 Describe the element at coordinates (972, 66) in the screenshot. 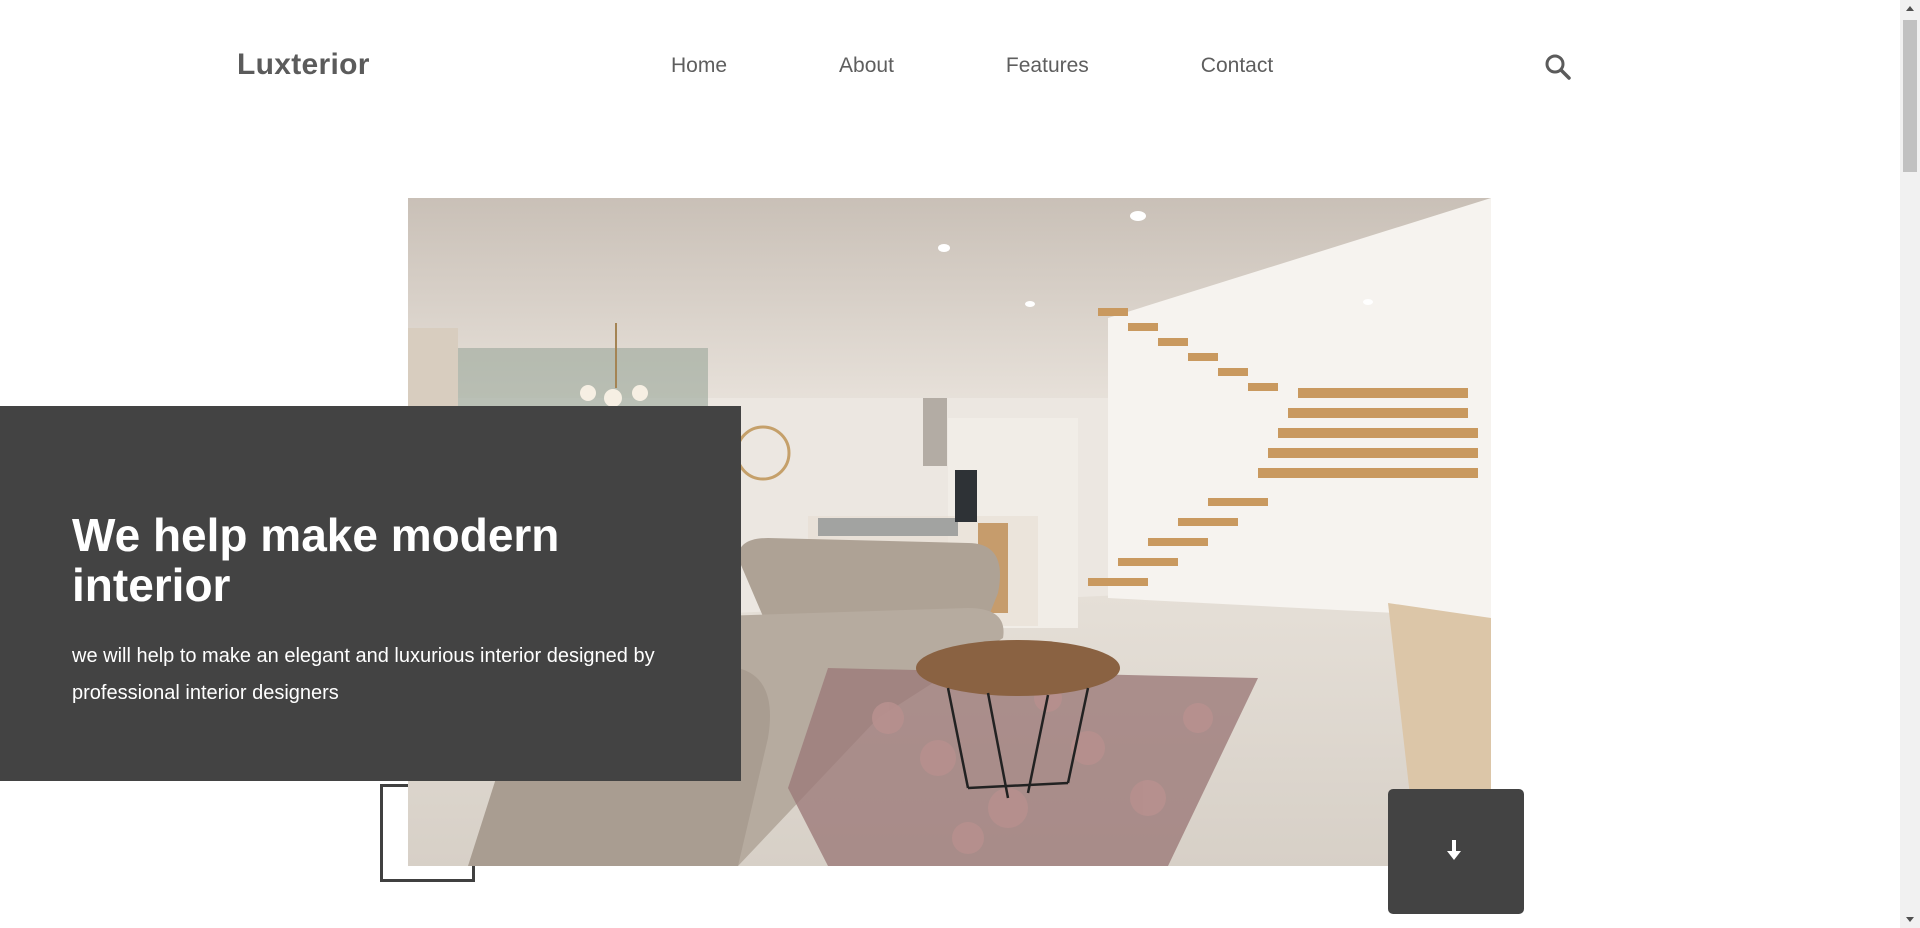

I see `main-nav: Home About Features Contact` at that location.